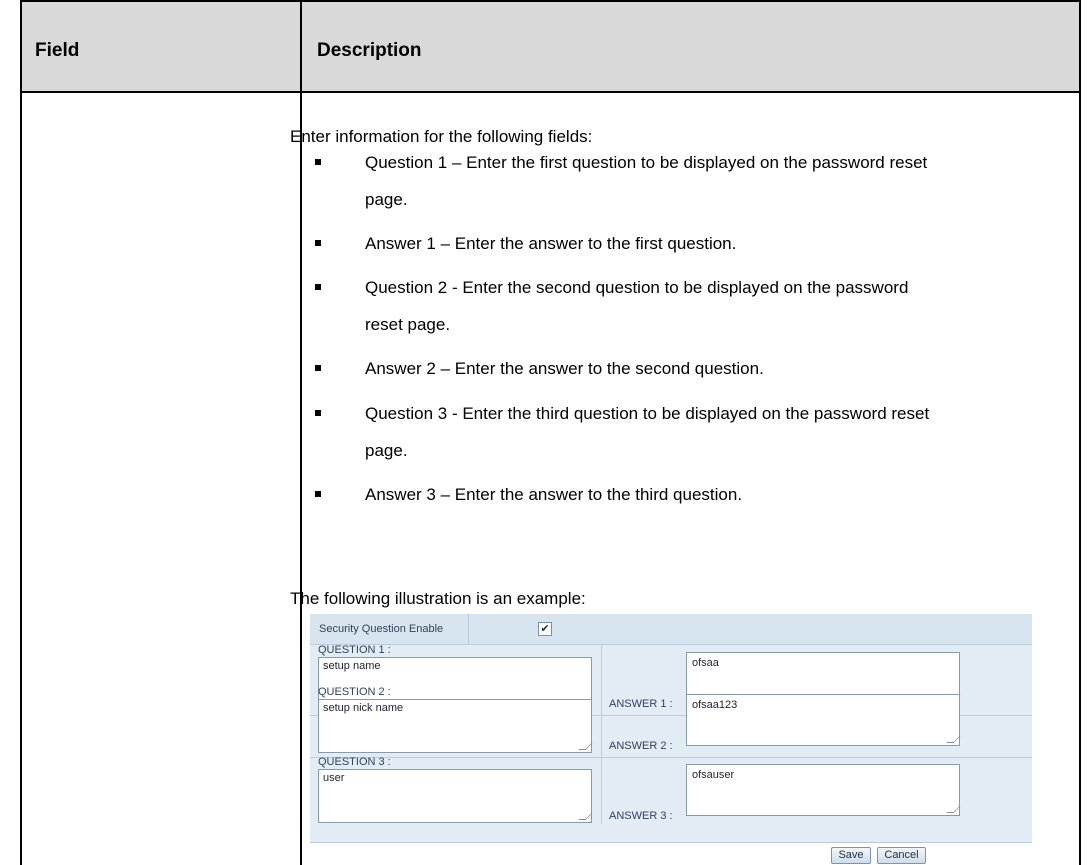 The height and width of the screenshot is (865, 1089). Describe the element at coordinates (334, 778) in the screenshot. I see `question-3-value: user` at that location.